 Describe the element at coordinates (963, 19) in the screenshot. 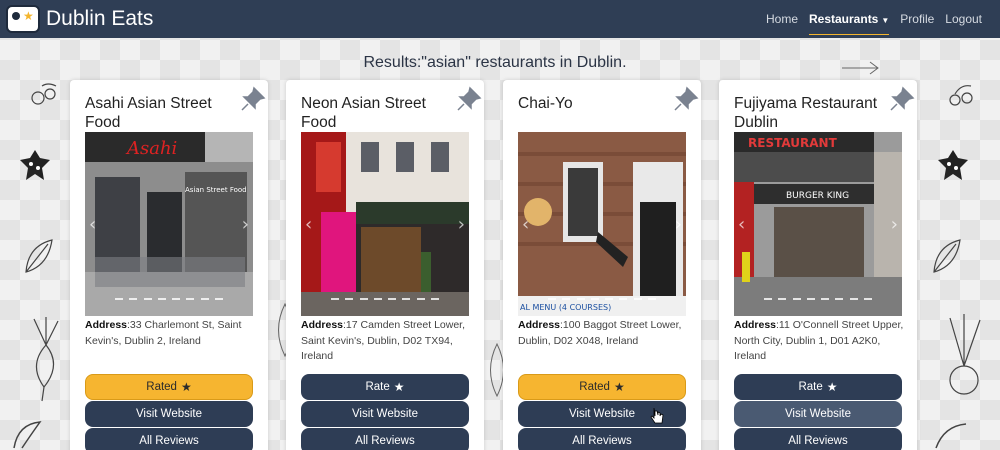

I see `nav-logout: Logout` at that location.